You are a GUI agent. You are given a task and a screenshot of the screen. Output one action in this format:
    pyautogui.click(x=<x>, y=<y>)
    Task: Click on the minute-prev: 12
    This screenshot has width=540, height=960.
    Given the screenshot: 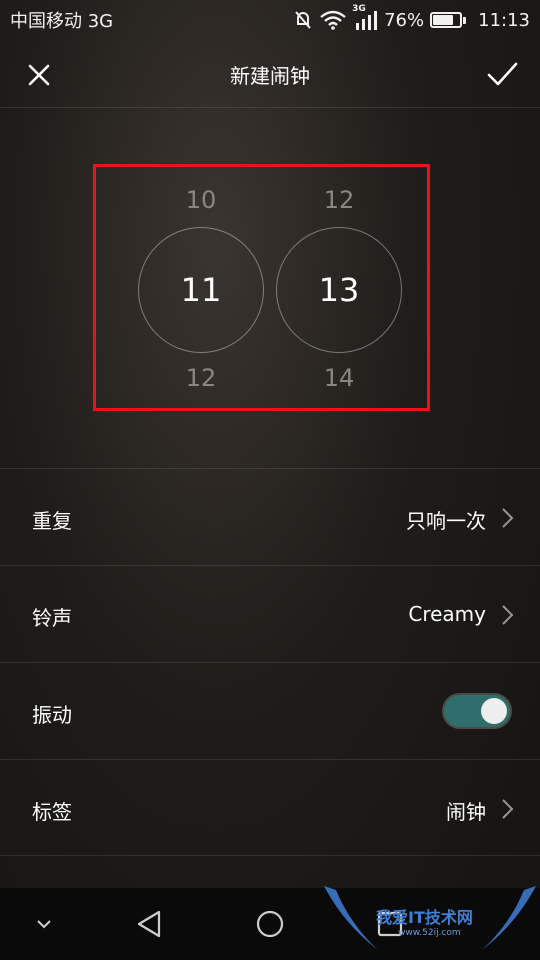 What is the action you would take?
    pyautogui.click(x=339, y=200)
    